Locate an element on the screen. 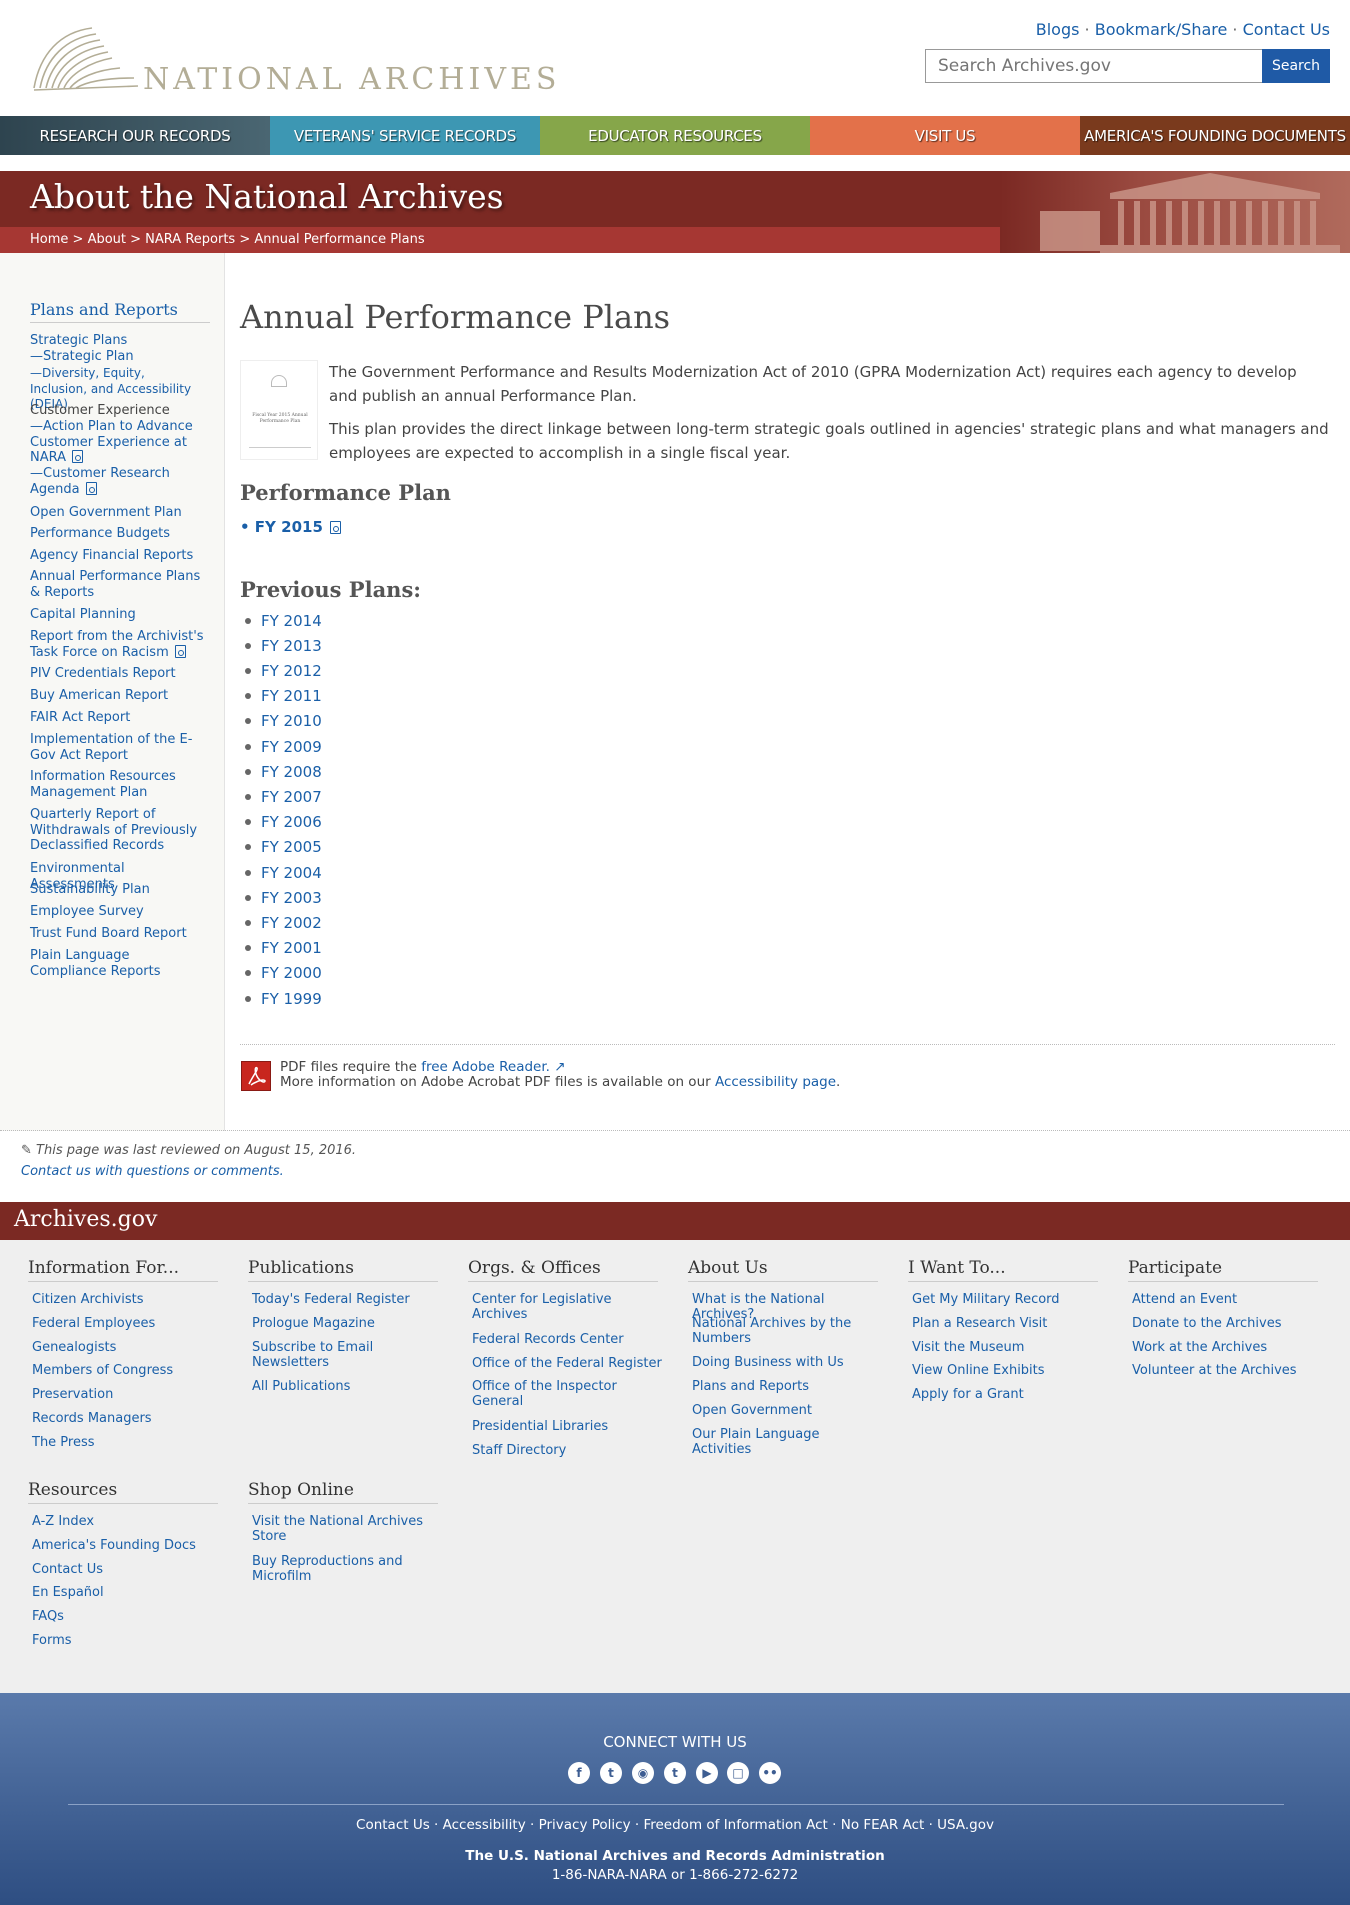 This screenshot has width=1350, height=1905. contact-us-link: Contact Us is located at coordinates (1286, 29).